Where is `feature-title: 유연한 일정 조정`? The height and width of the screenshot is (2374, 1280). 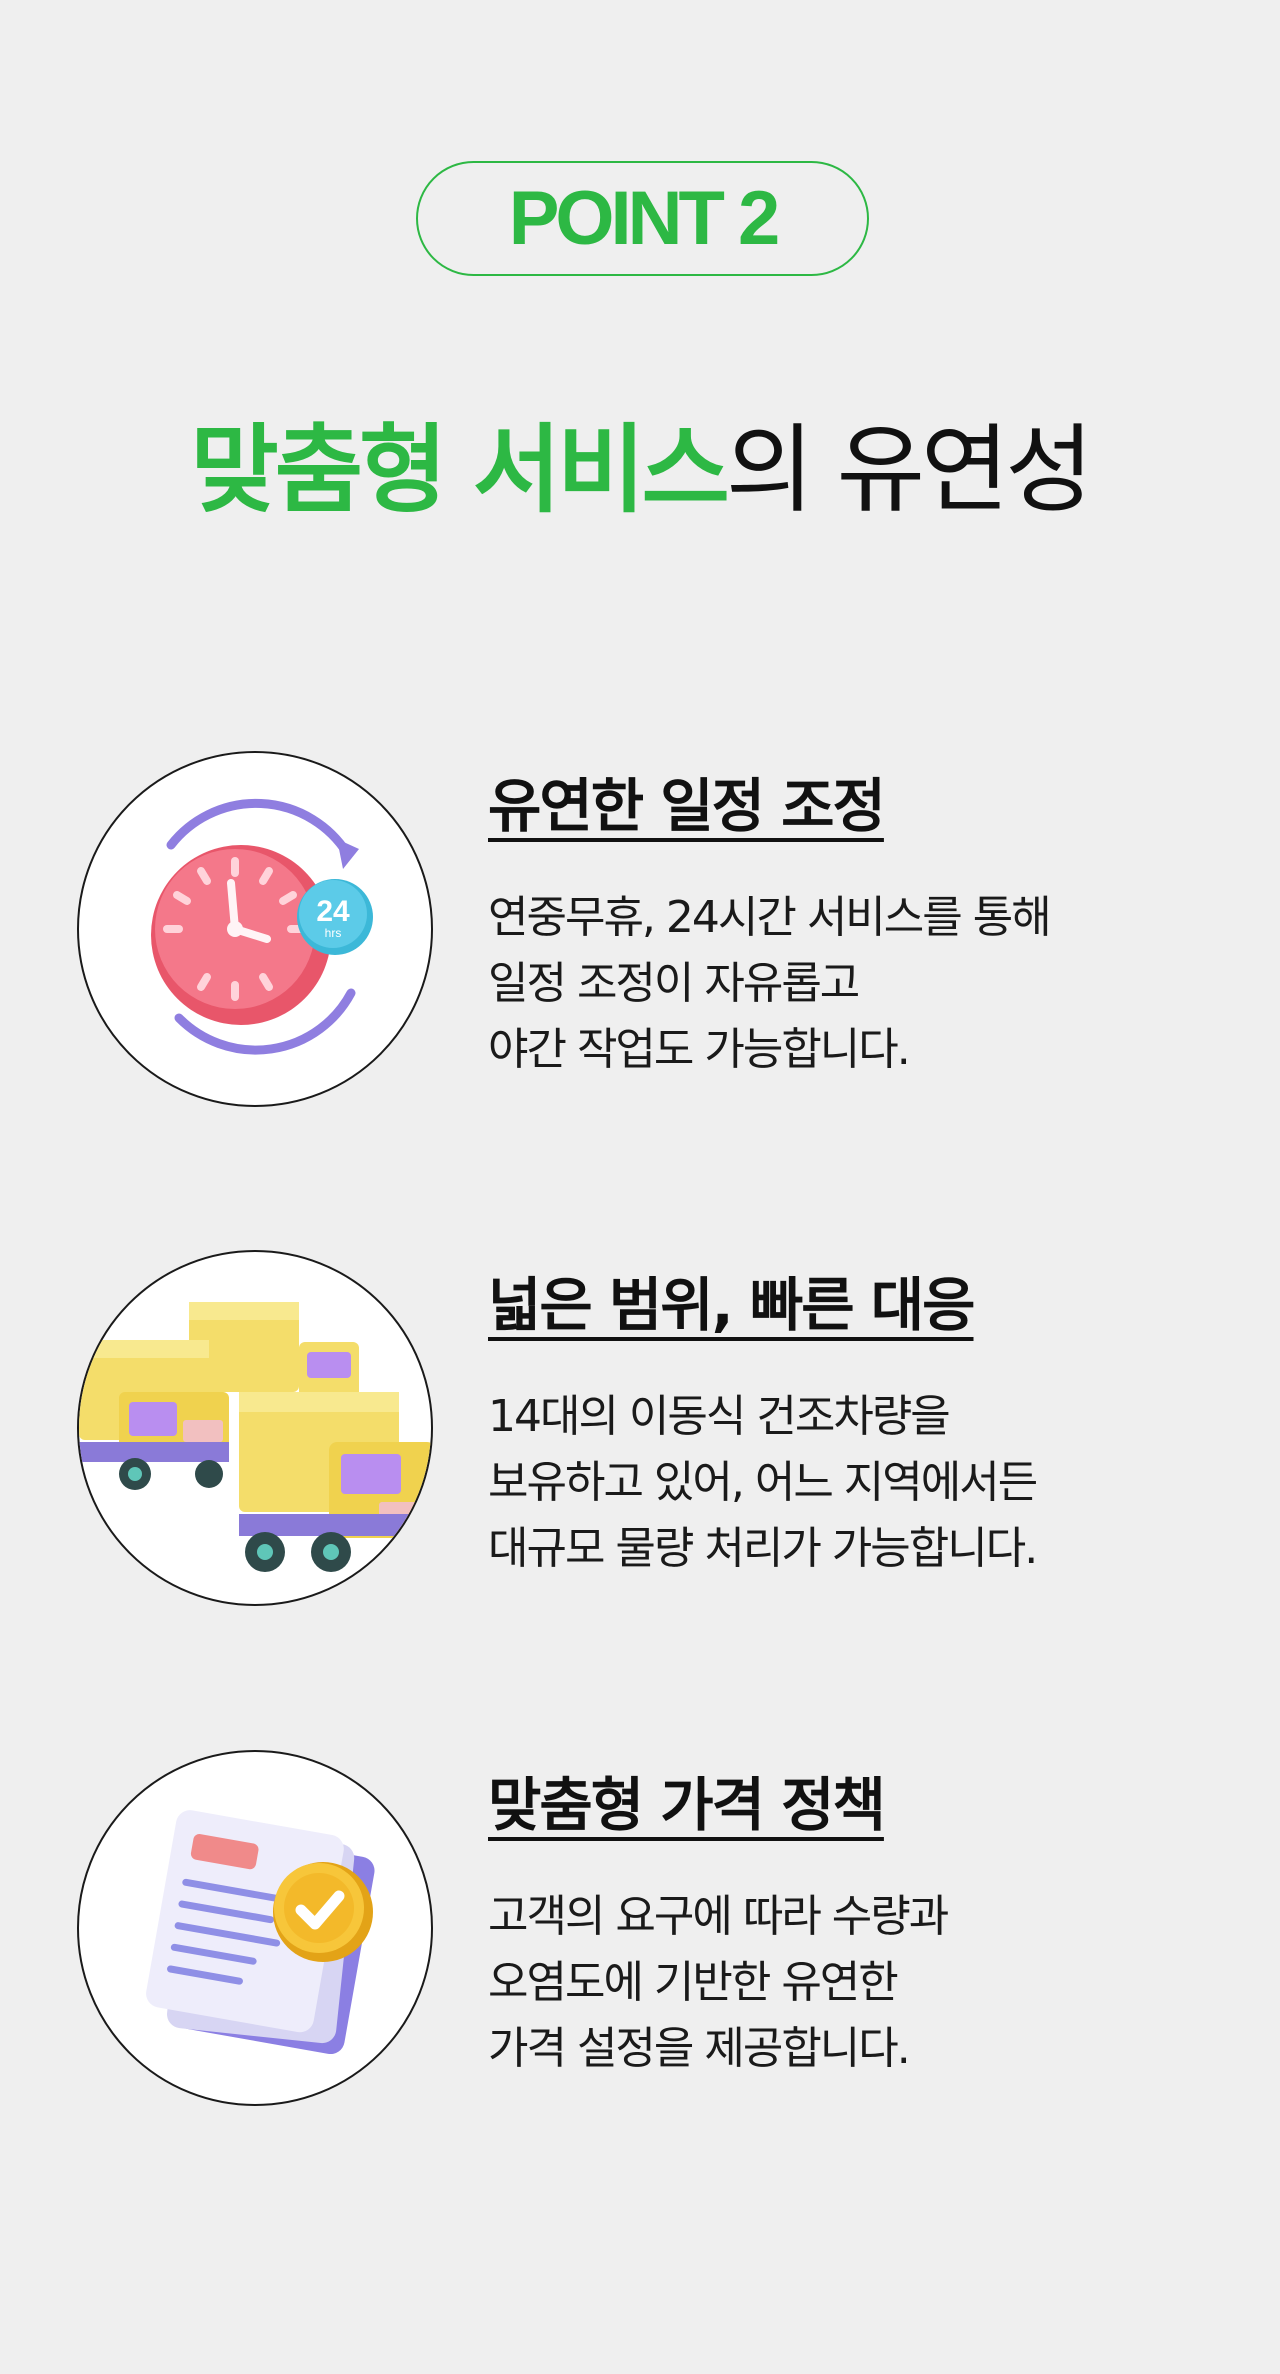
feature-title: 유연한 일정 조정 is located at coordinates (687, 806).